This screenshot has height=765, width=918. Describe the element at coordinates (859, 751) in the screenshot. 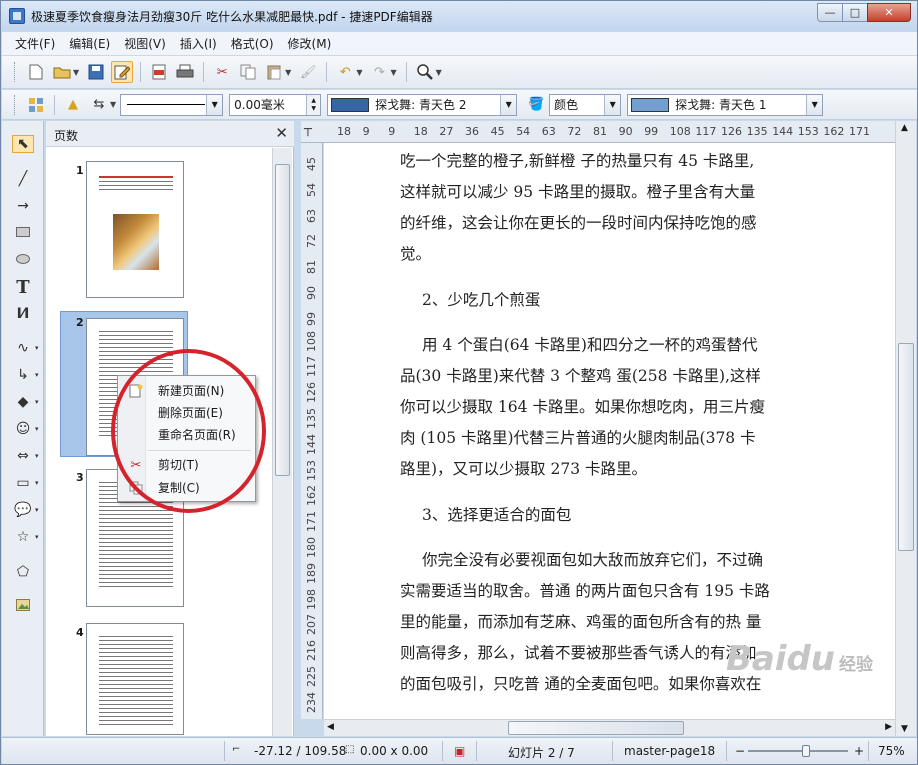

I see `zoom-in-button: +` at that location.